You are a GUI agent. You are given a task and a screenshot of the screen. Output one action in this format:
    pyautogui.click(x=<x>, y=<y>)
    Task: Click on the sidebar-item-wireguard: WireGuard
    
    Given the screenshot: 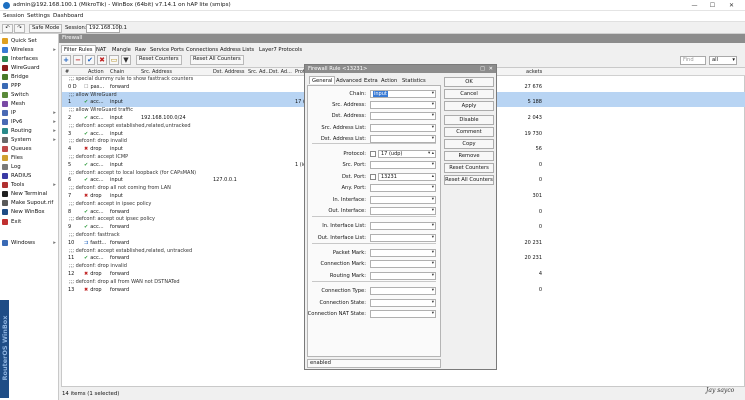 What is the action you would take?
    pyautogui.click(x=30, y=68)
    